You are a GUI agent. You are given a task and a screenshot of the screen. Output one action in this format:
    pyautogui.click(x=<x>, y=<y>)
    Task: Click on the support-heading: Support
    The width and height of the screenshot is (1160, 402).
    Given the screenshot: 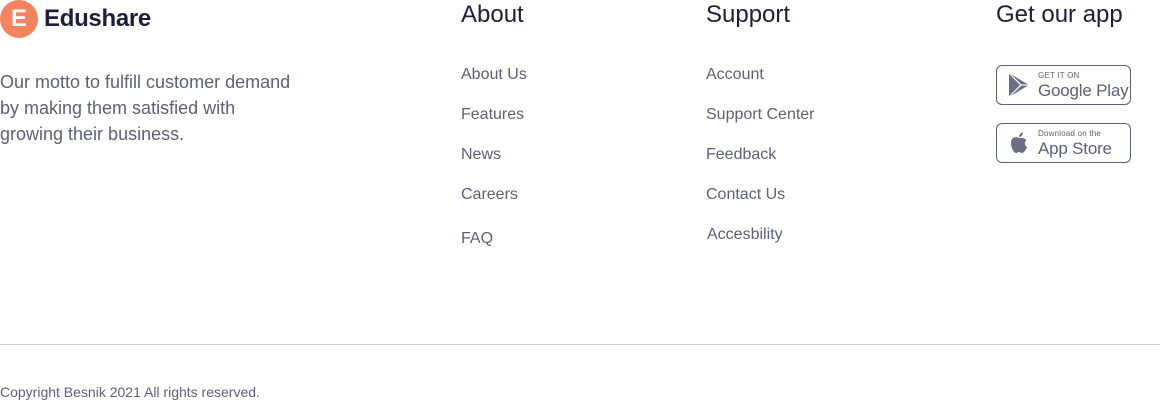 What is the action you would take?
    pyautogui.click(x=748, y=14)
    